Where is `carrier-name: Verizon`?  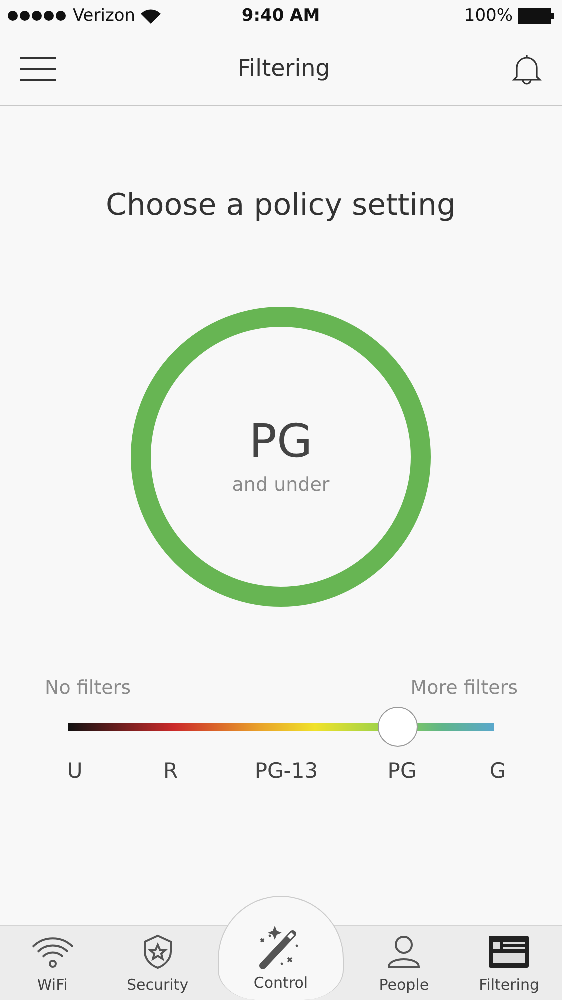 carrier-name: Verizon is located at coordinates (104, 16).